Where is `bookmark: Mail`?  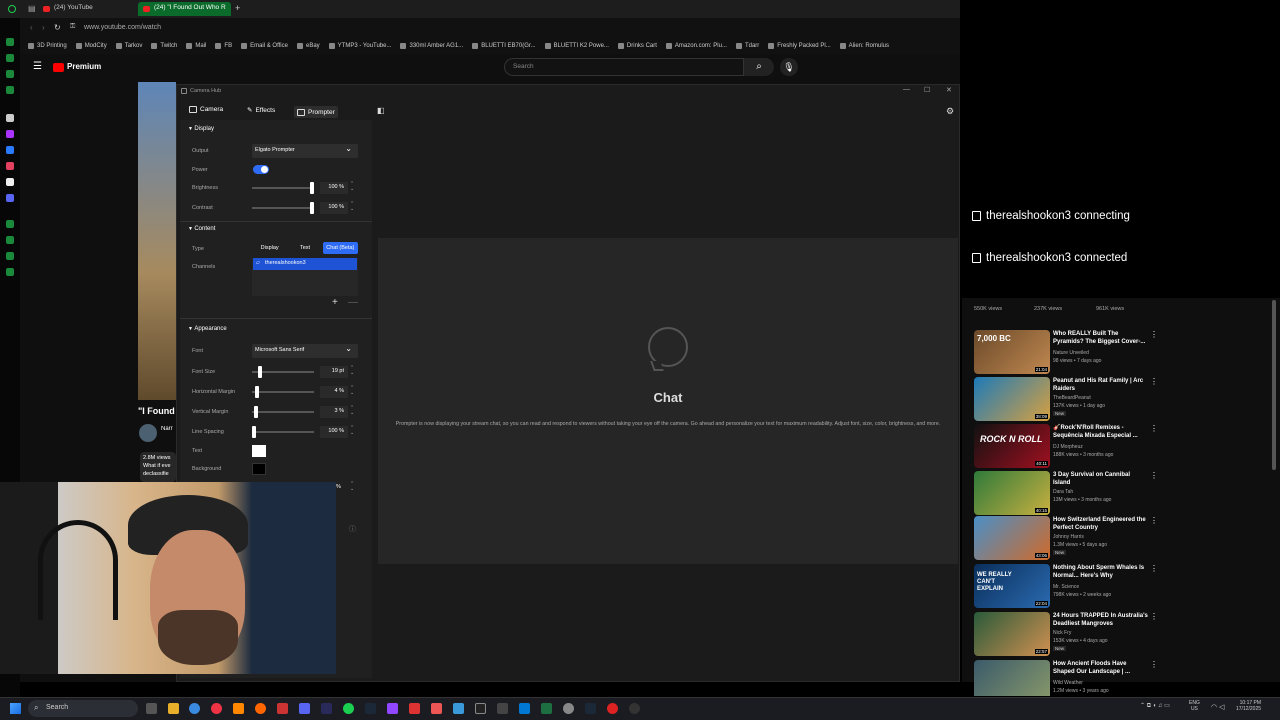
bookmark: Mail is located at coordinates (196, 46).